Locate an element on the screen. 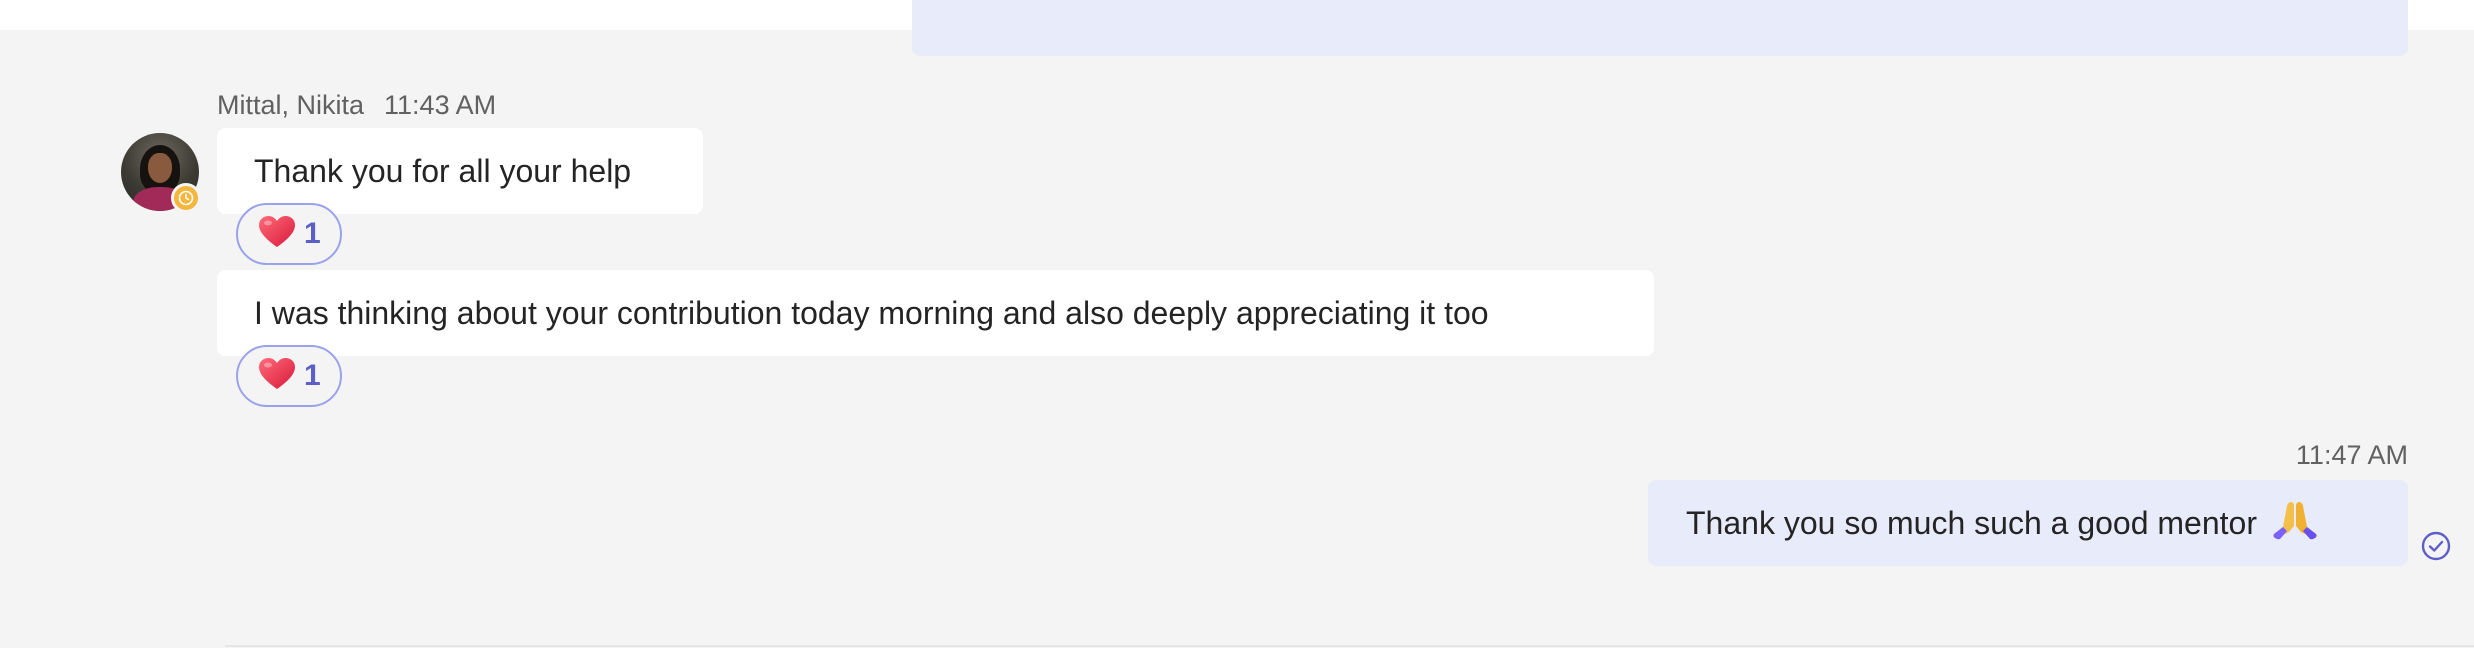 The height and width of the screenshot is (648, 2474). message-header: Mittal, Nikita 11:43 AM is located at coordinates (356, 105).